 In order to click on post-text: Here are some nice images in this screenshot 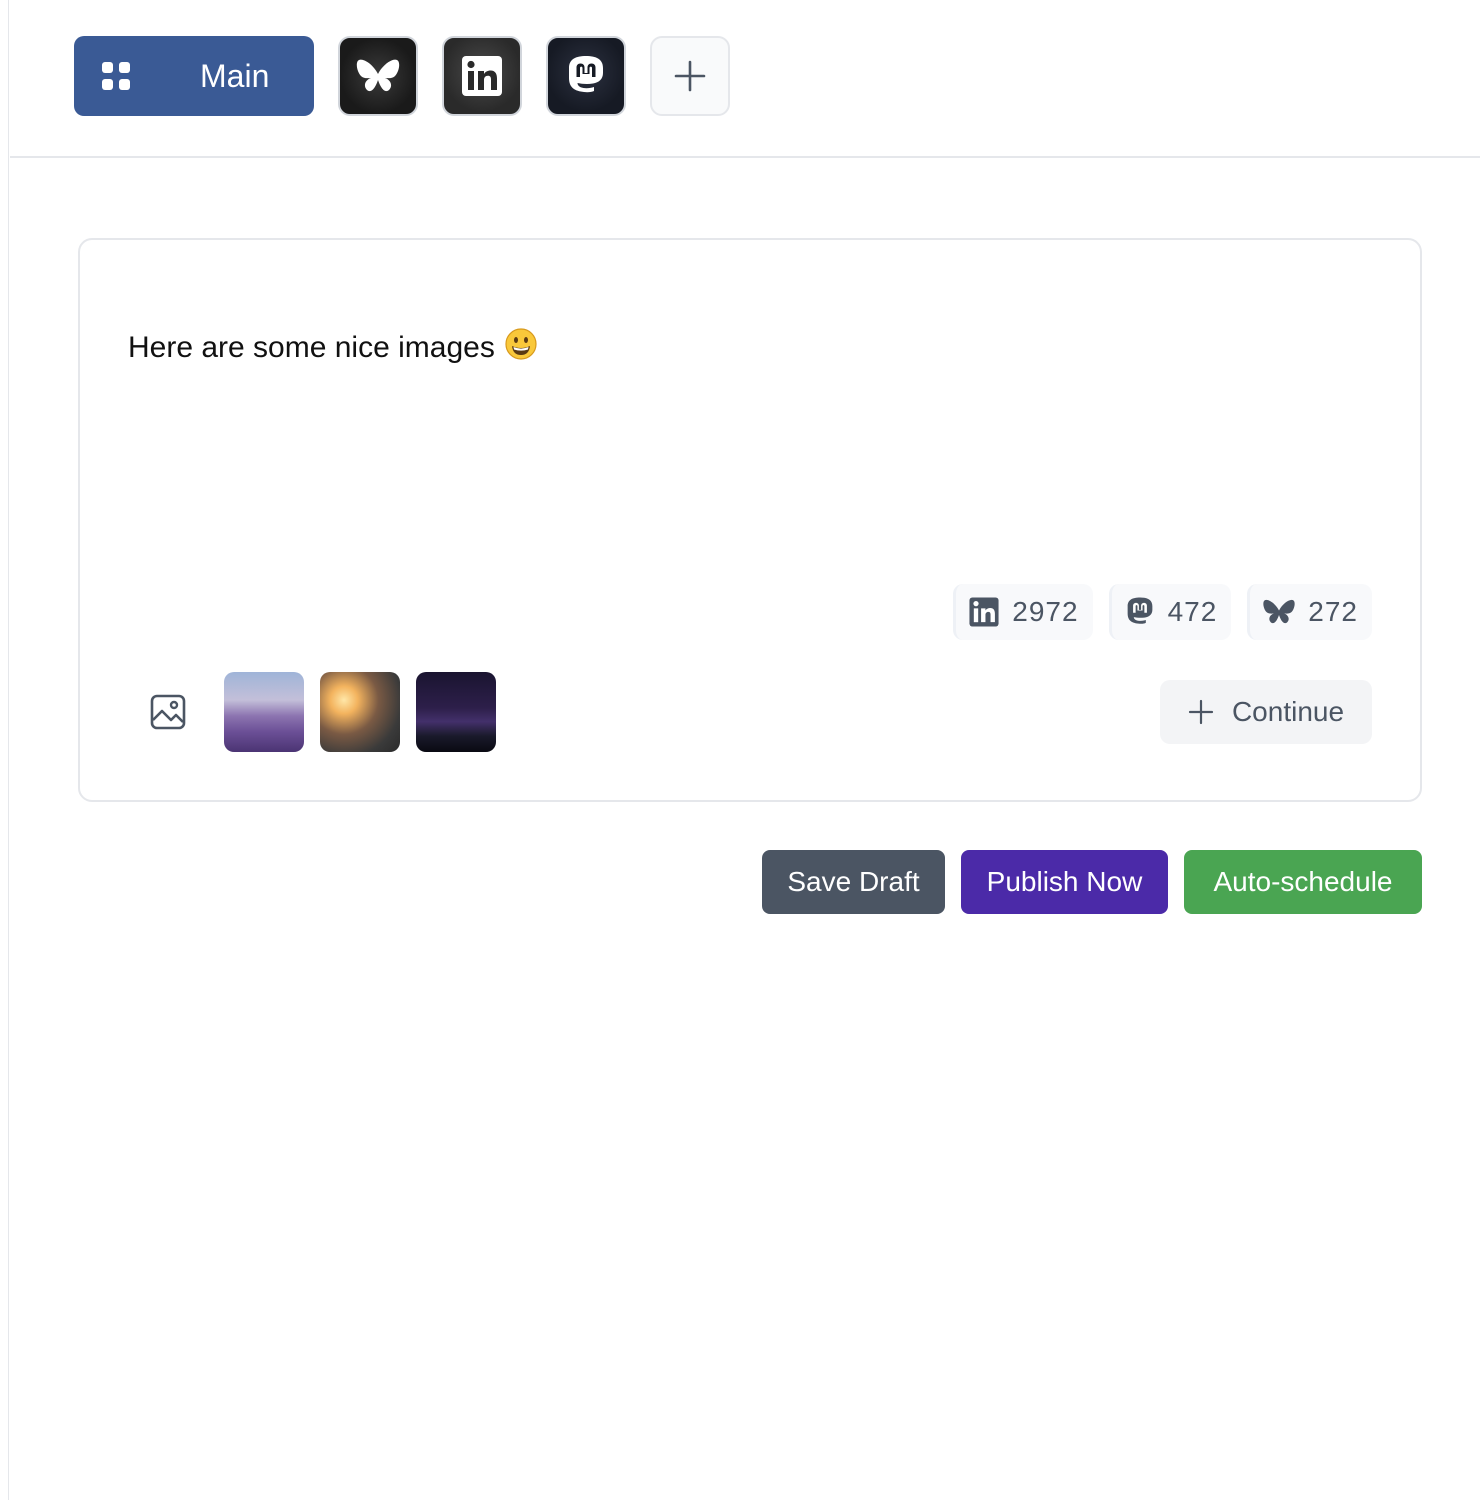, I will do `click(311, 347)`.